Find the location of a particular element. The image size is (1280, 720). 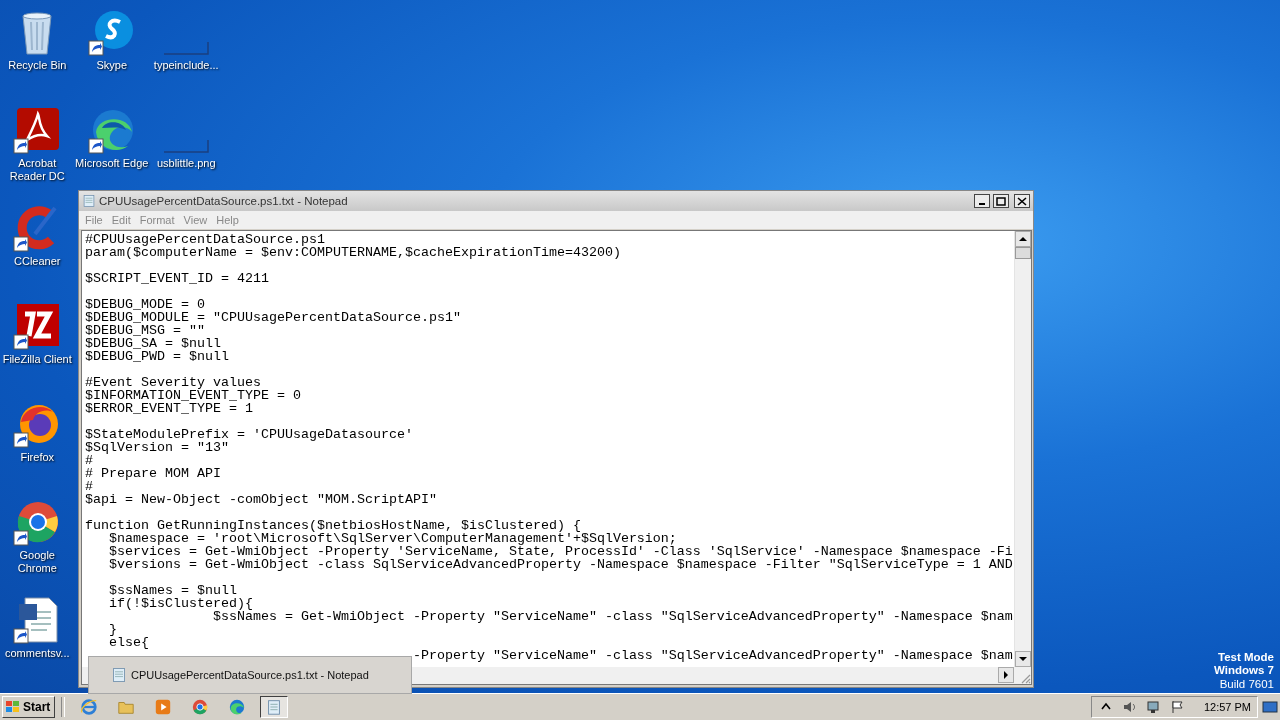

code-line: $ssNames = Get-WmiObject -Property "ServiceName" -class "SqlServiceAdvancedProperty" -Namespace $nam is located at coordinates (613, 616).